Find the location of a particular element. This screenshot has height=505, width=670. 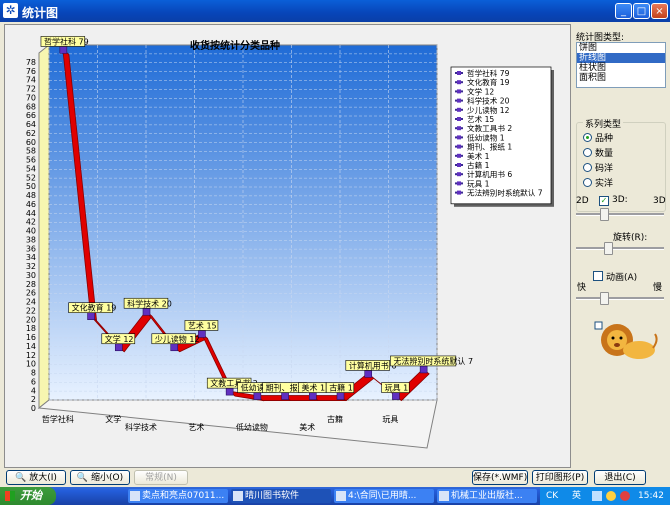

legend-entry: 艺术 15 is located at coordinates (480, 119).